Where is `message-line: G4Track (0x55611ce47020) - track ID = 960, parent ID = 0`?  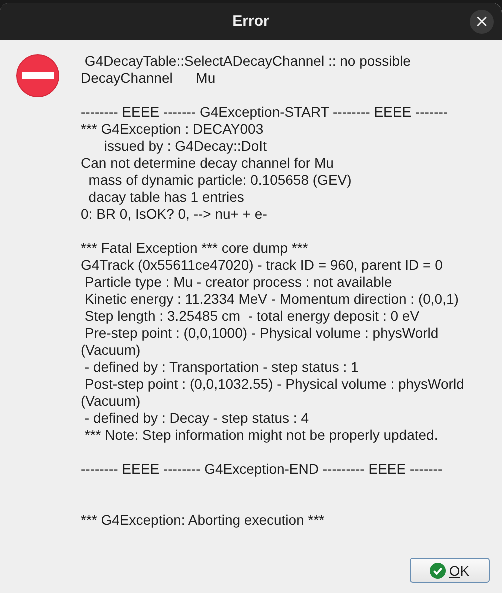 message-line: G4Track (0x55611ce47020) - track ID = 960, parent ID = 0 is located at coordinates (262, 265).